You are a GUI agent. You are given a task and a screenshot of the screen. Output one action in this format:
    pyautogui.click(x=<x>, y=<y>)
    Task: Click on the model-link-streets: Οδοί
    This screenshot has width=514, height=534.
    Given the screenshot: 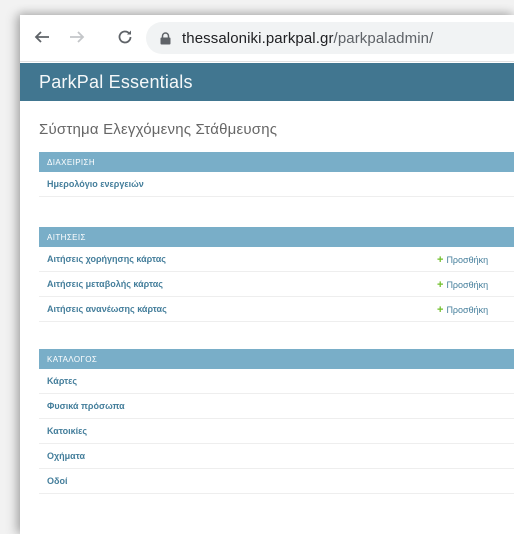 What is the action you would take?
    pyautogui.click(x=57, y=481)
    